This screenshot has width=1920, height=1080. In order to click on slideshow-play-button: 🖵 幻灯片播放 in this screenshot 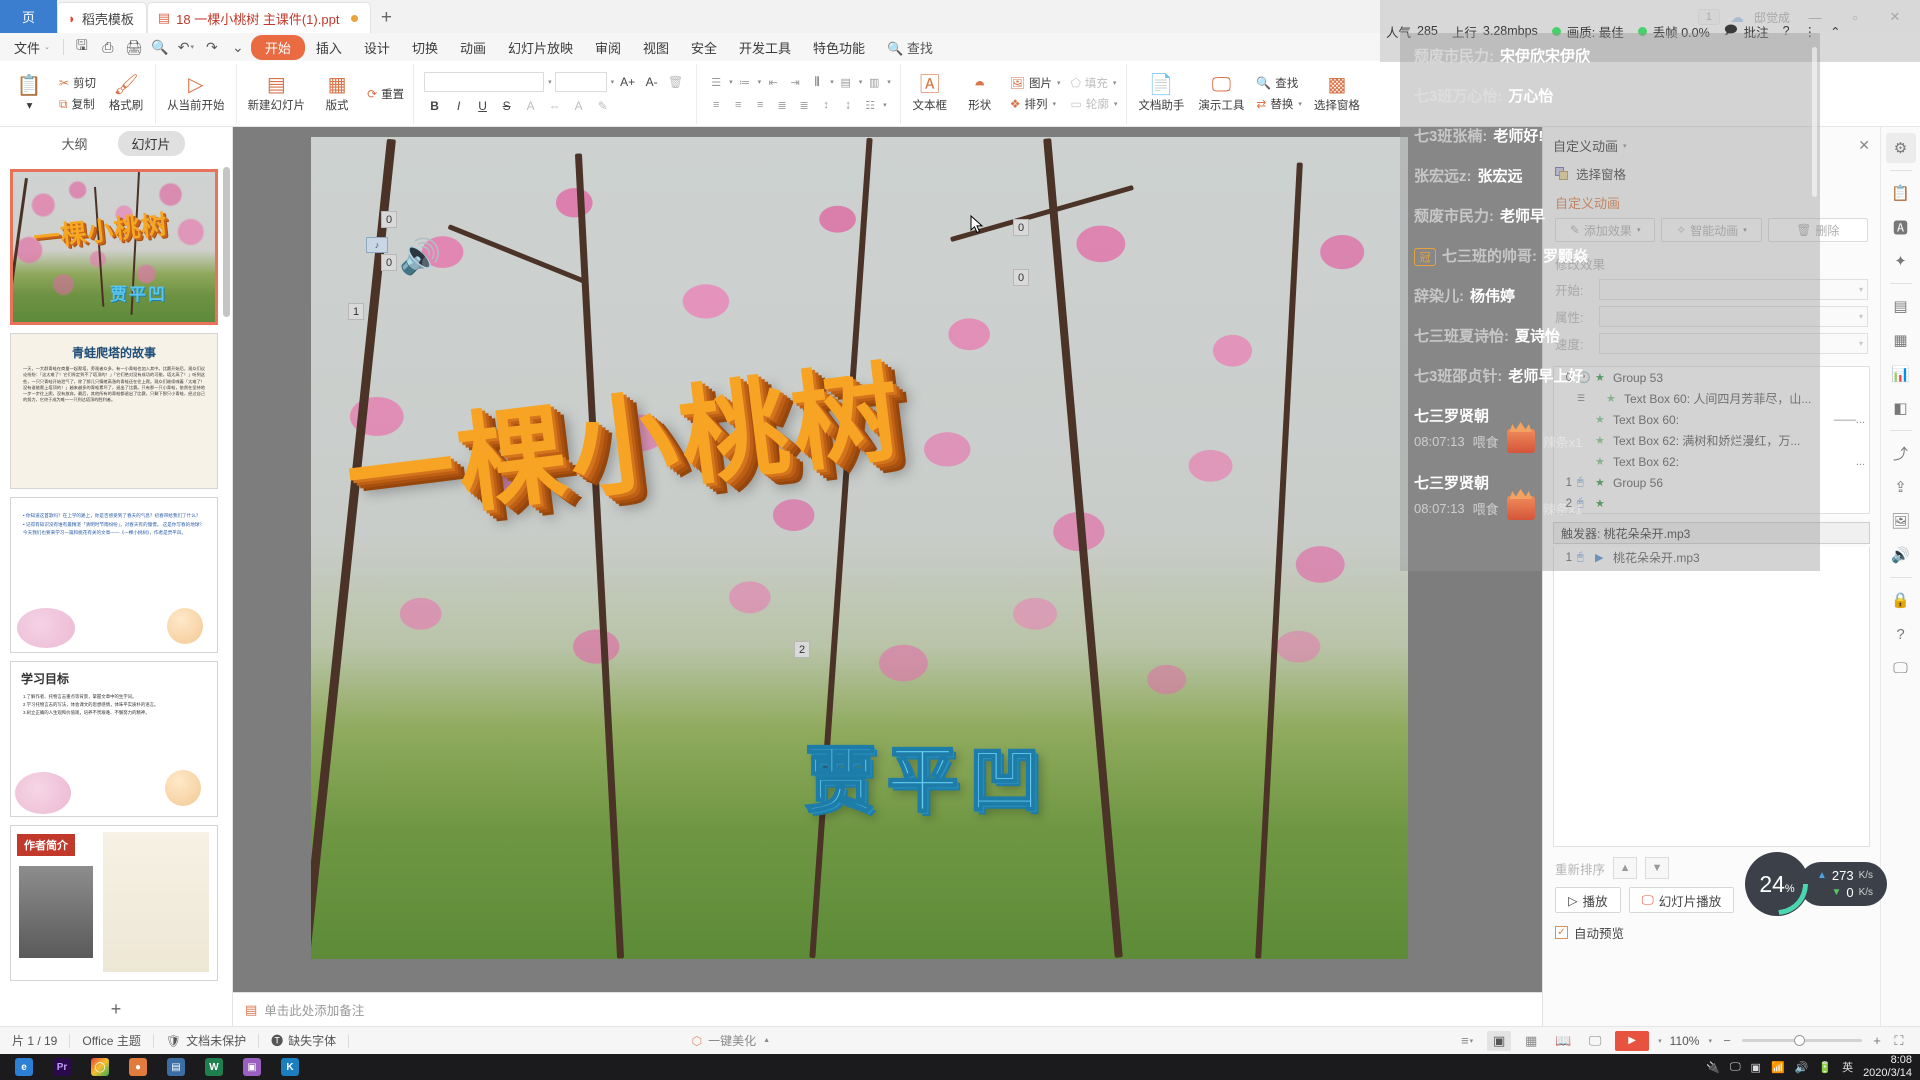, I will do `click(1681, 900)`.